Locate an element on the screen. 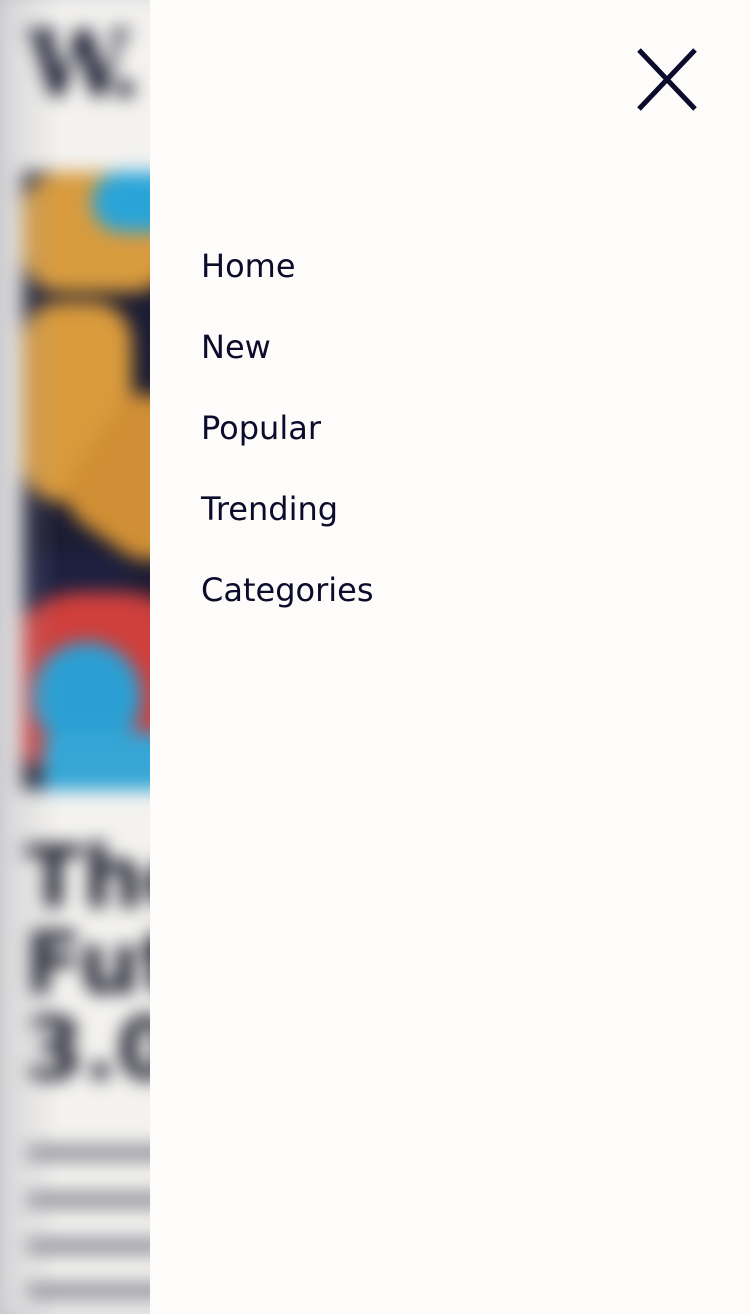 This screenshot has height=1314, width=750. close-icon is located at coordinates (667, 79).